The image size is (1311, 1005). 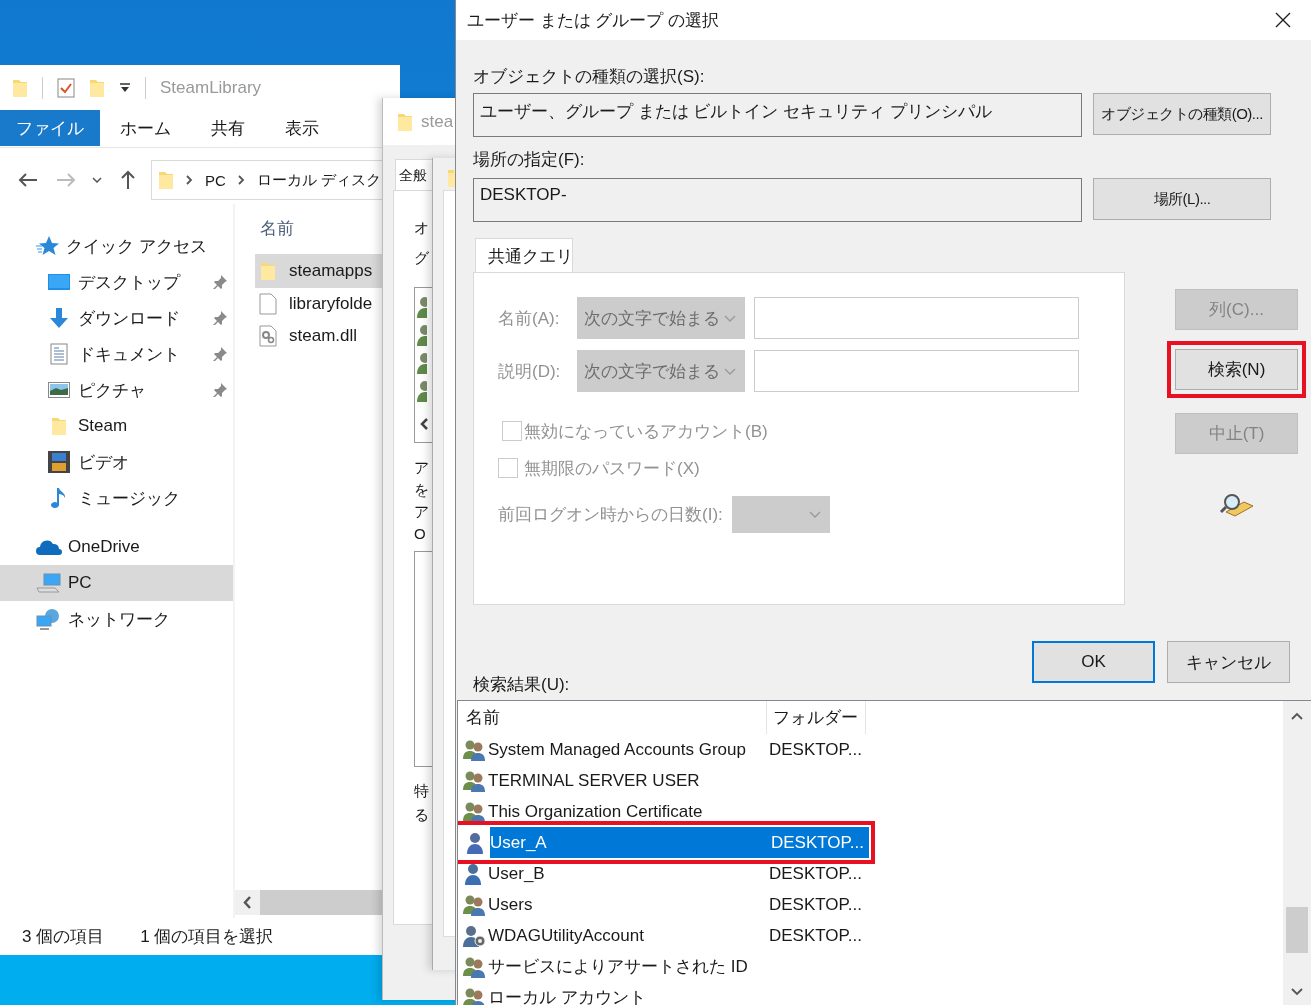 What do you see at coordinates (662, 993) in the screenshot?
I see `result-row: ローカル アカウント` at bounding box center [662, 993].